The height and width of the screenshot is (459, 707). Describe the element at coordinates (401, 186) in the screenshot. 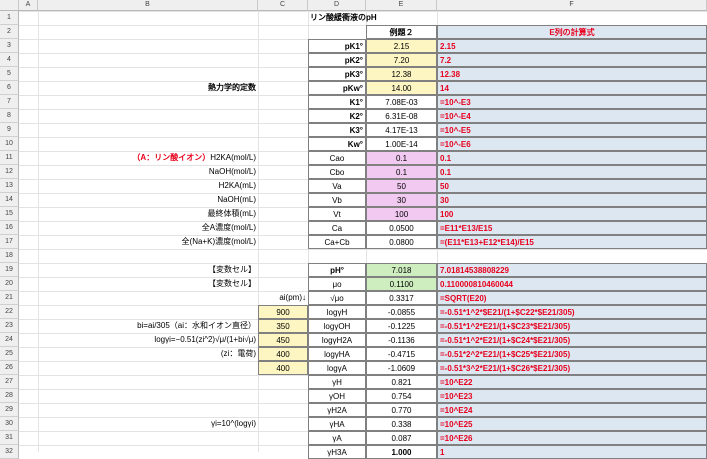

I see `input-value: 50` at that location.